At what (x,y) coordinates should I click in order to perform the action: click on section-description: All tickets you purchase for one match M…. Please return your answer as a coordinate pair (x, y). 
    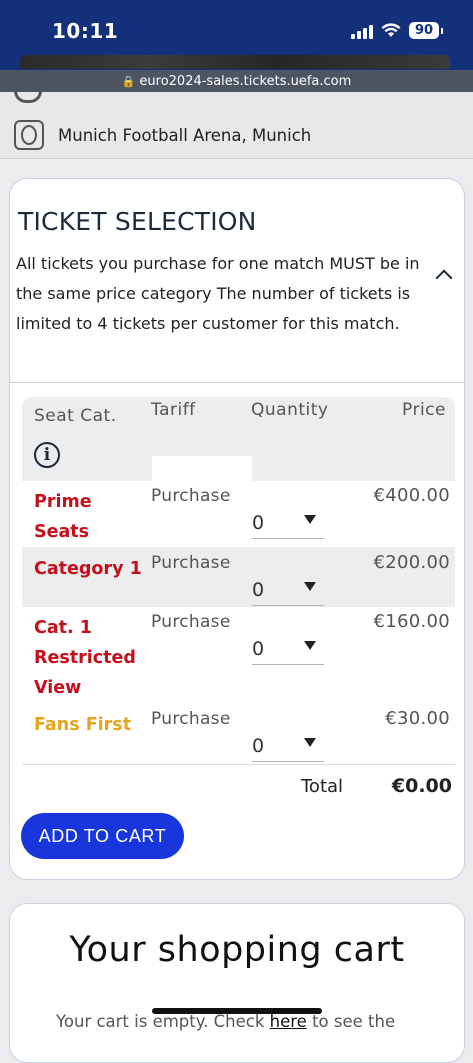
    Looking at the image, I should click on (218, 293).